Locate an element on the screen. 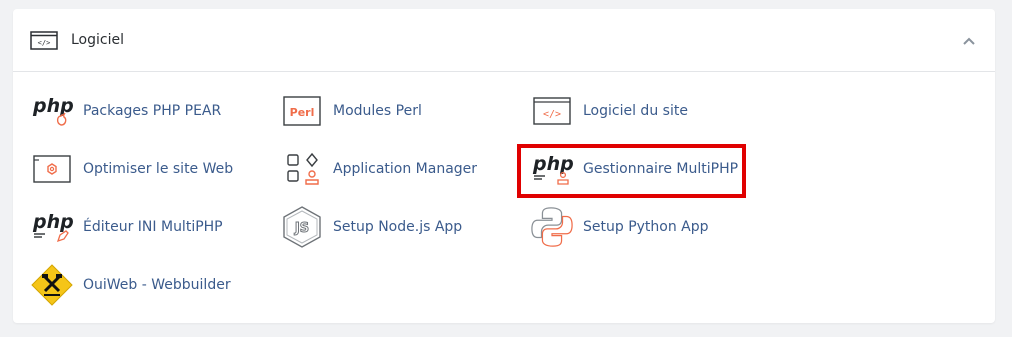 Image resolution: width=1012 pixels, height=337 pixels. python-icon is located at coordinates (552, 227).